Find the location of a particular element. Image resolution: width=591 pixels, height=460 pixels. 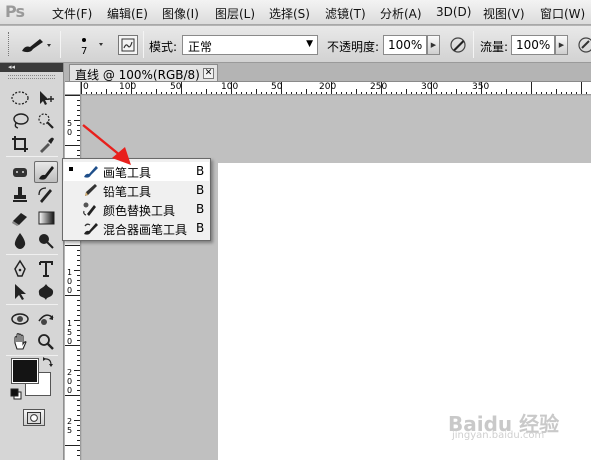

3d-orbit-icon is located at coordinates (46, 319).